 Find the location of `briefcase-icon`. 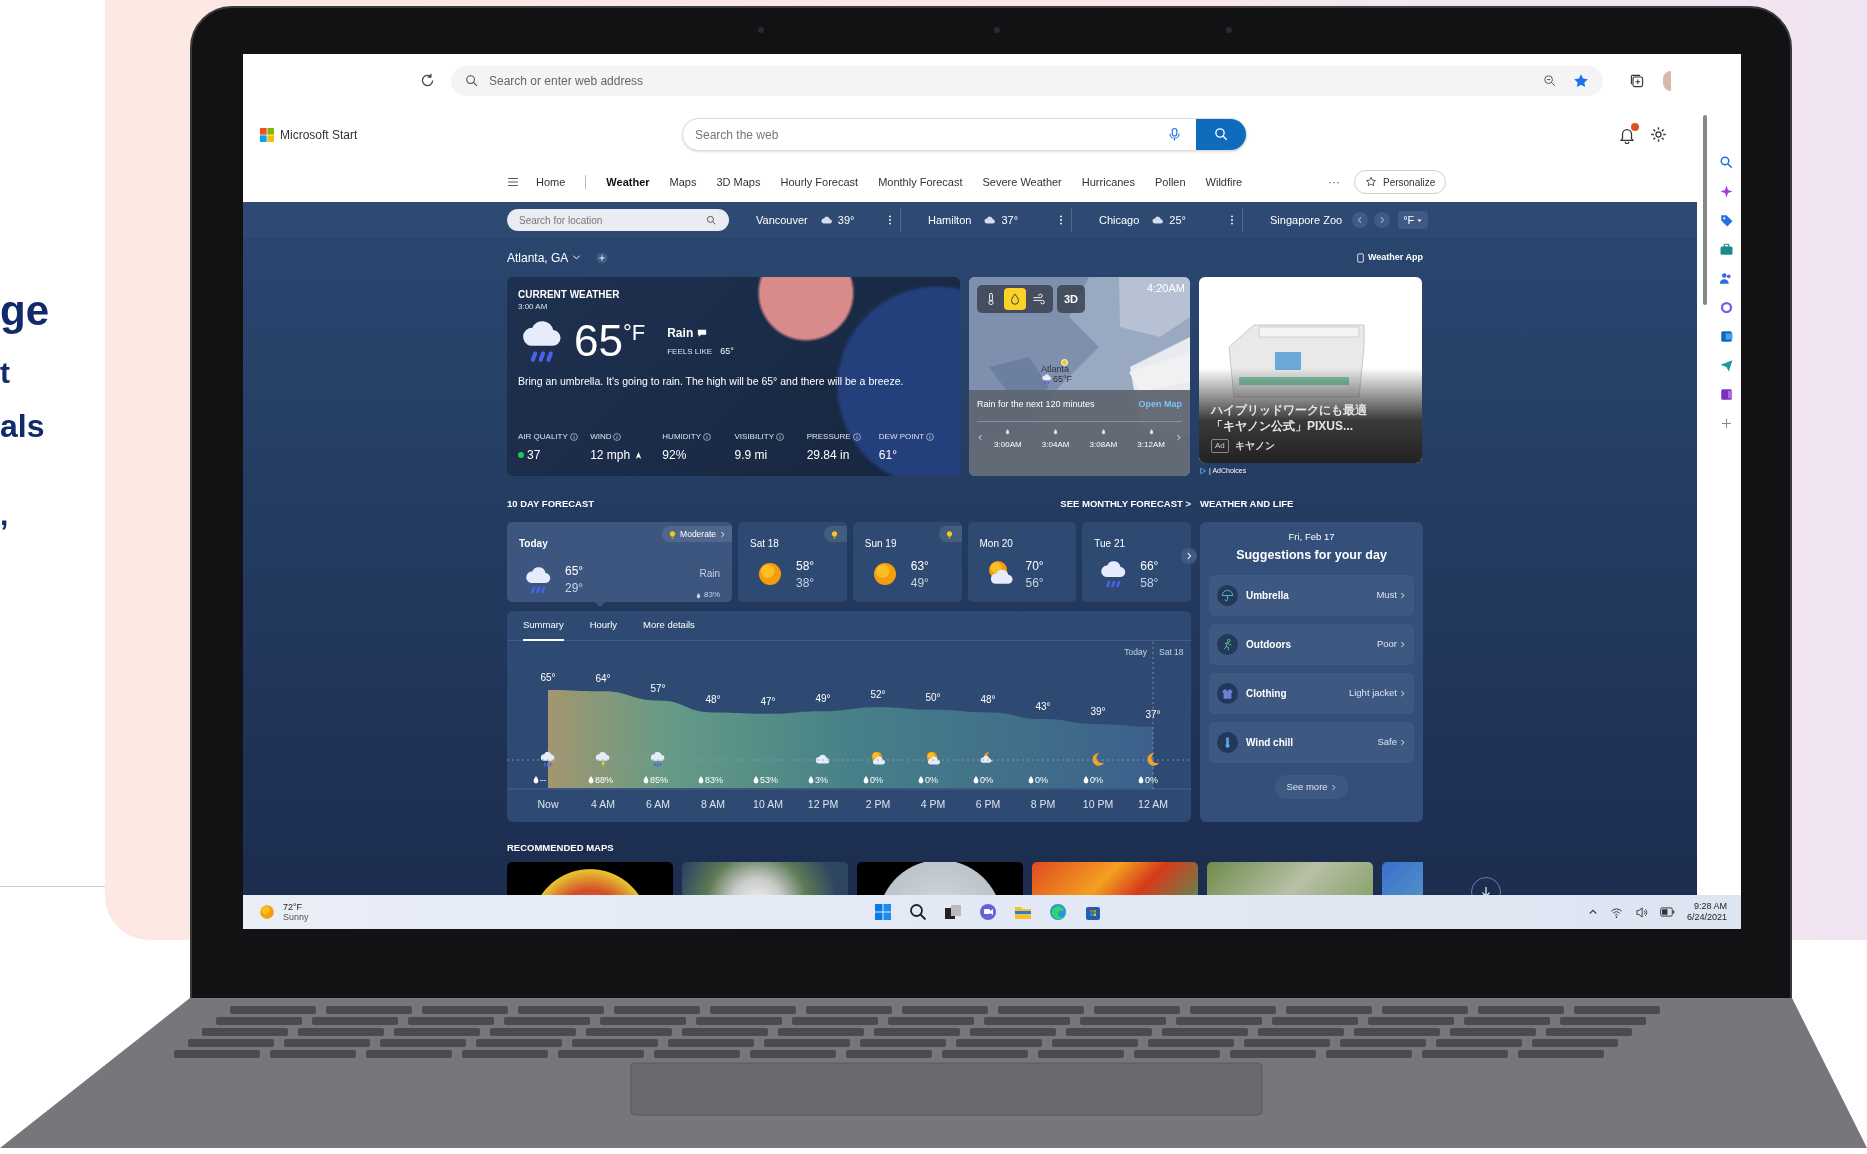

briefcase-icon is located at coordinates (1726, 249).